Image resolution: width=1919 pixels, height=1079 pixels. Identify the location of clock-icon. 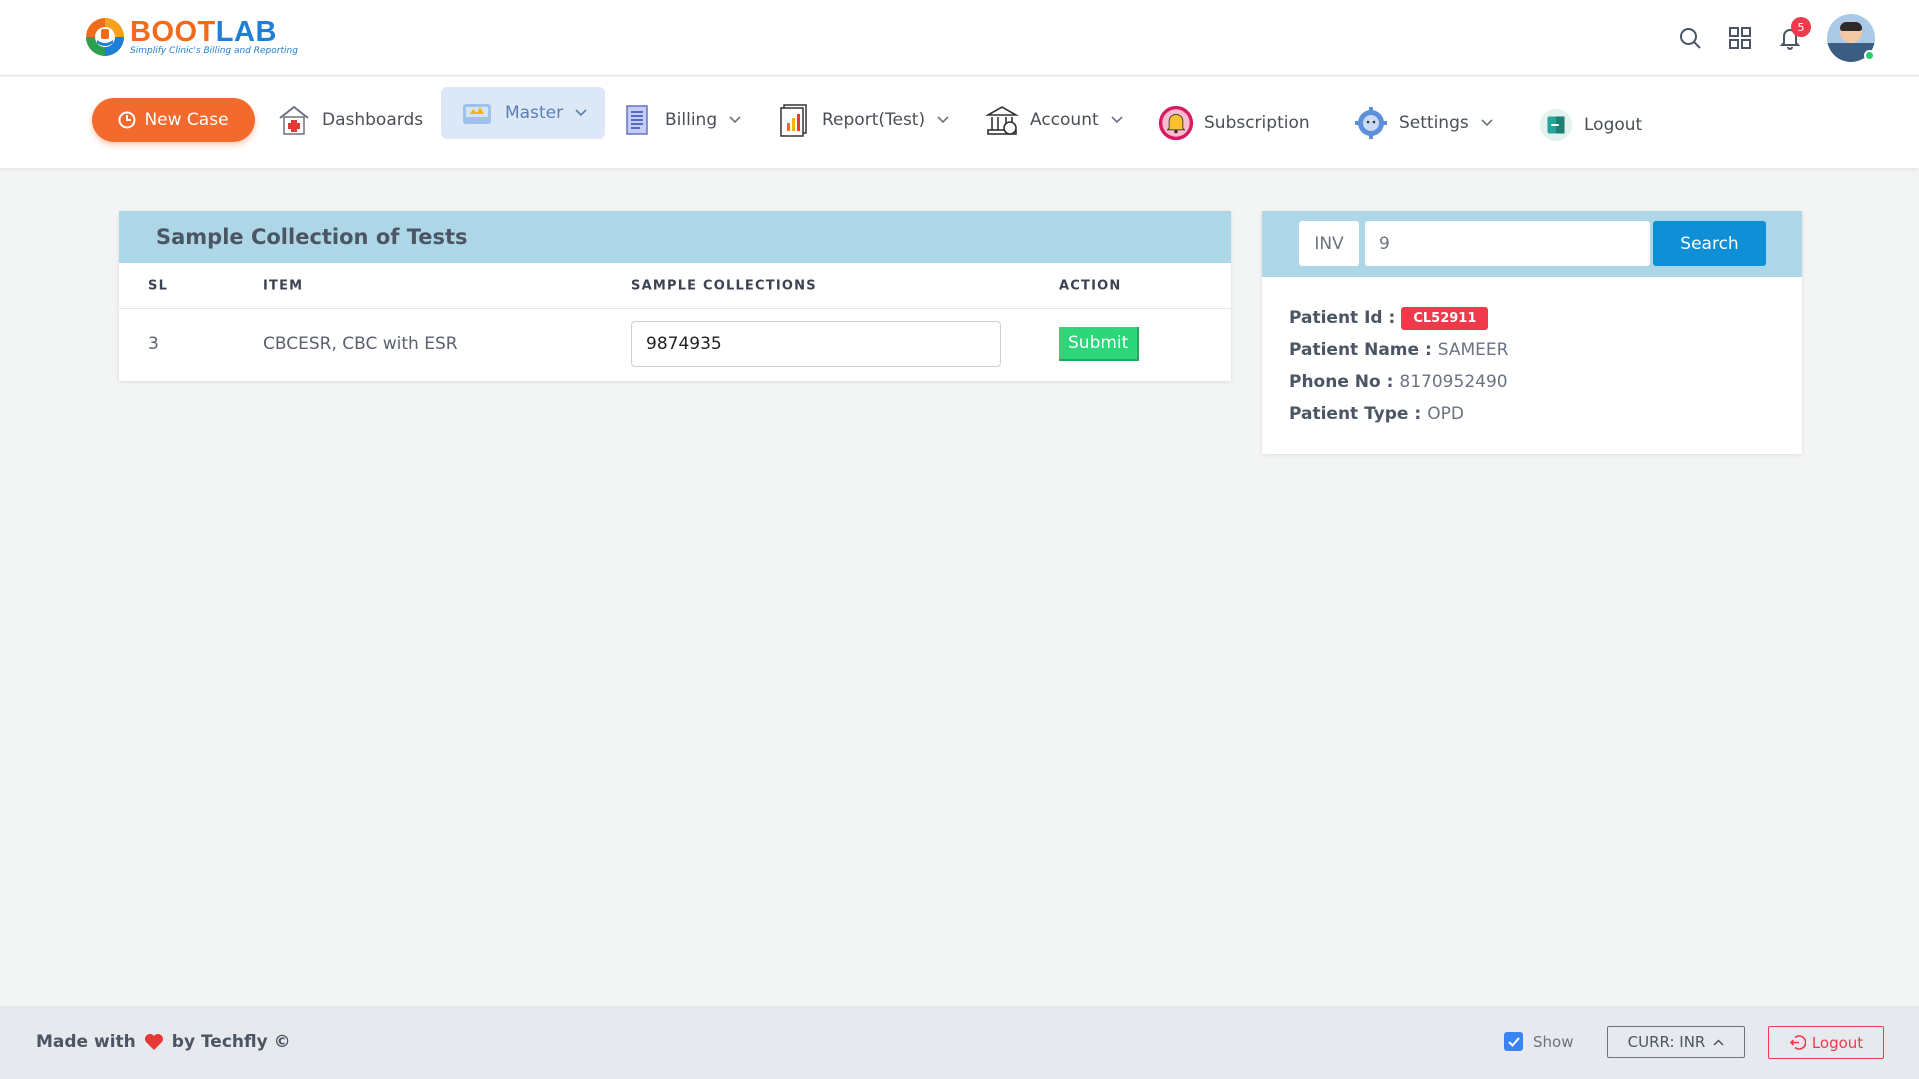
(127, 120).